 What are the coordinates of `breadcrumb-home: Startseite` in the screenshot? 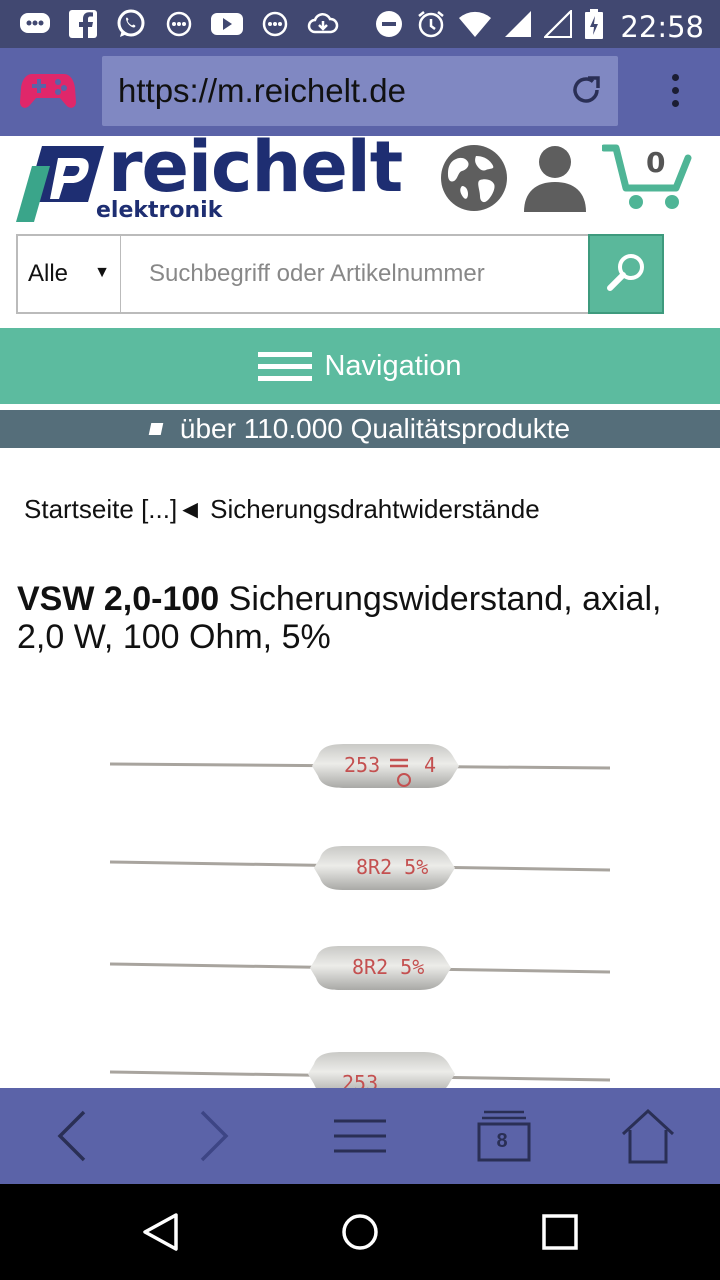 It's located at (79, 509).